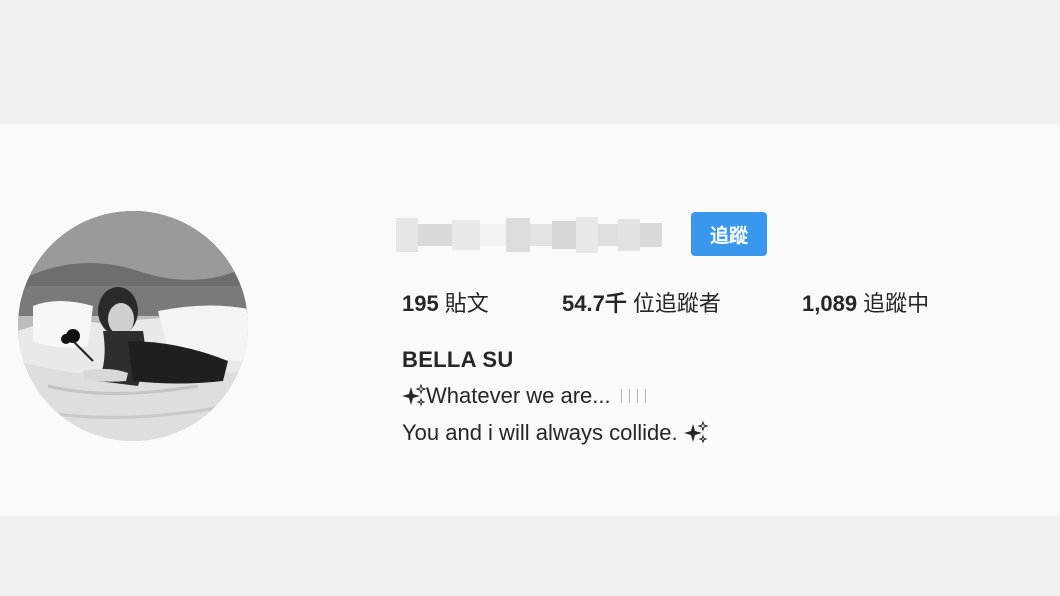  I want to click on posts-count: 195, so click(420, 303).